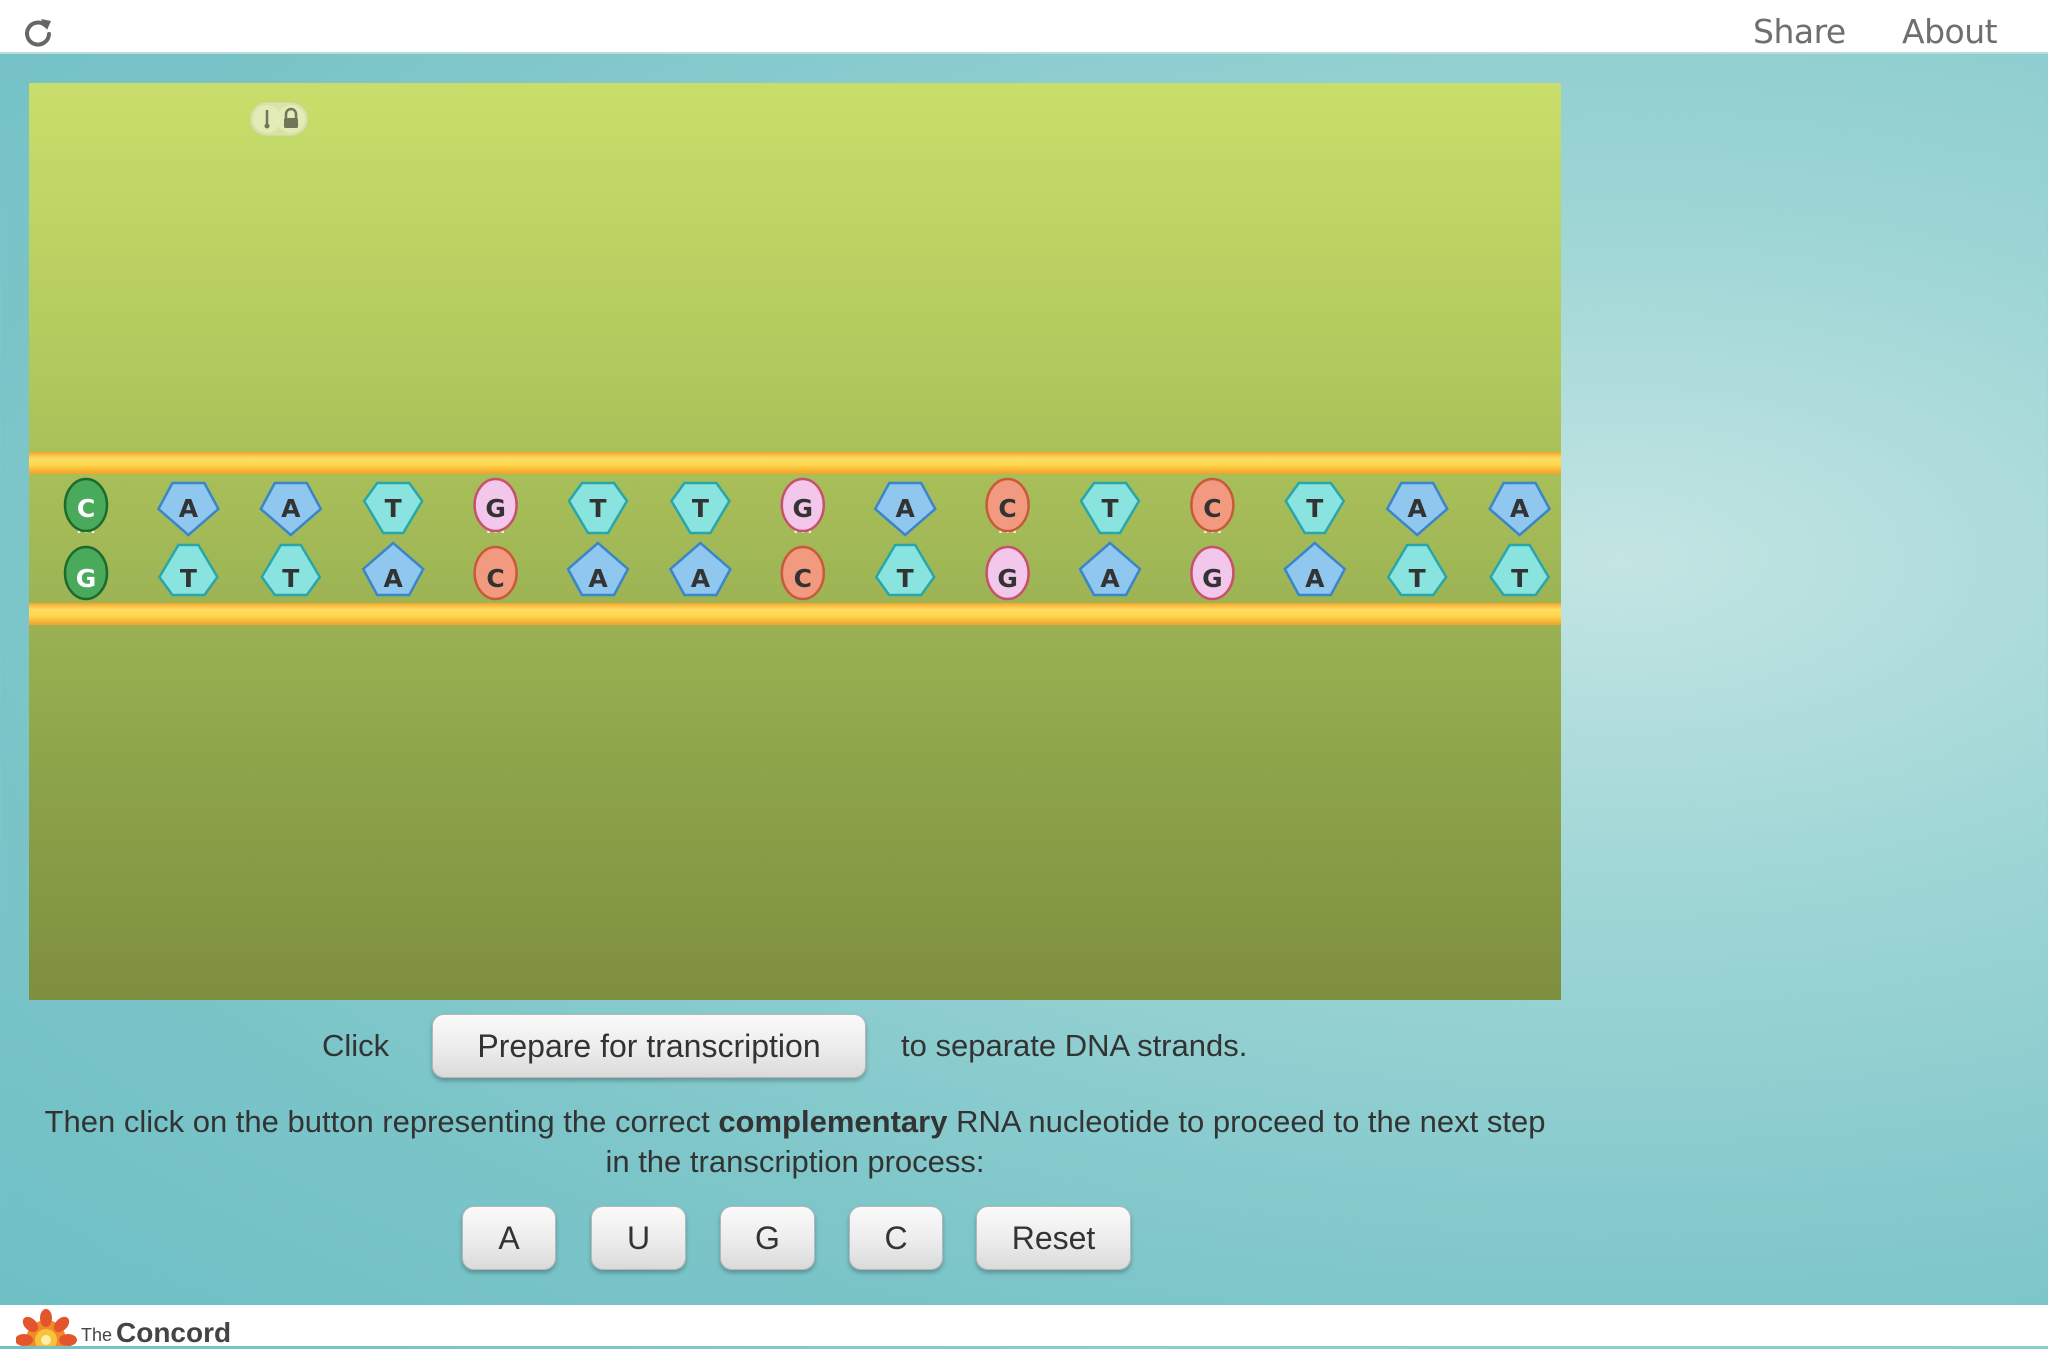  What do you see at coordinates (38, 33) in the screenshot?
I see `reload-icon` at bounding box center [38, 33].